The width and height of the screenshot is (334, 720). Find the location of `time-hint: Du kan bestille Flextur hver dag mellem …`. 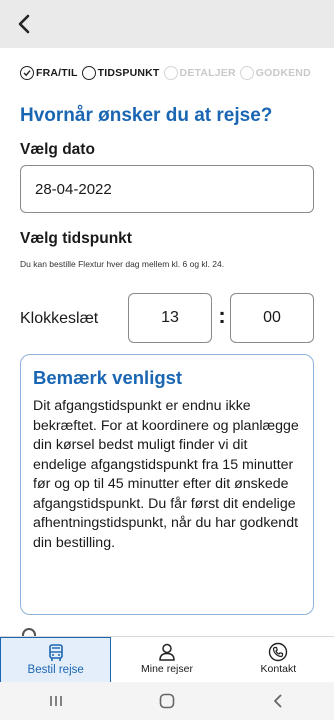

time-hint: Du kan bestille Flextur hver dag mellem … is located at coordinates (122, 264).